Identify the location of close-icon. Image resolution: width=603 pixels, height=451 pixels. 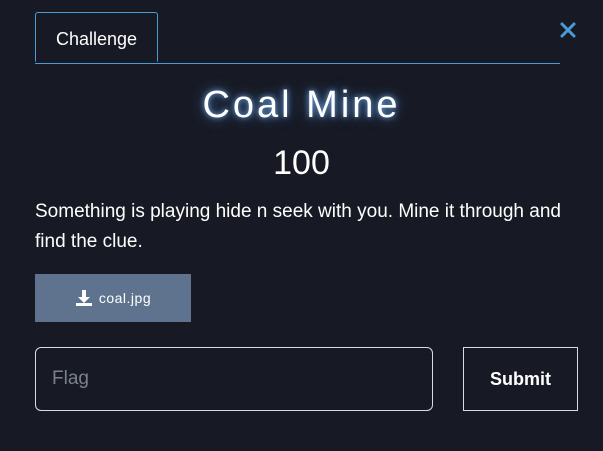
(568, 30).